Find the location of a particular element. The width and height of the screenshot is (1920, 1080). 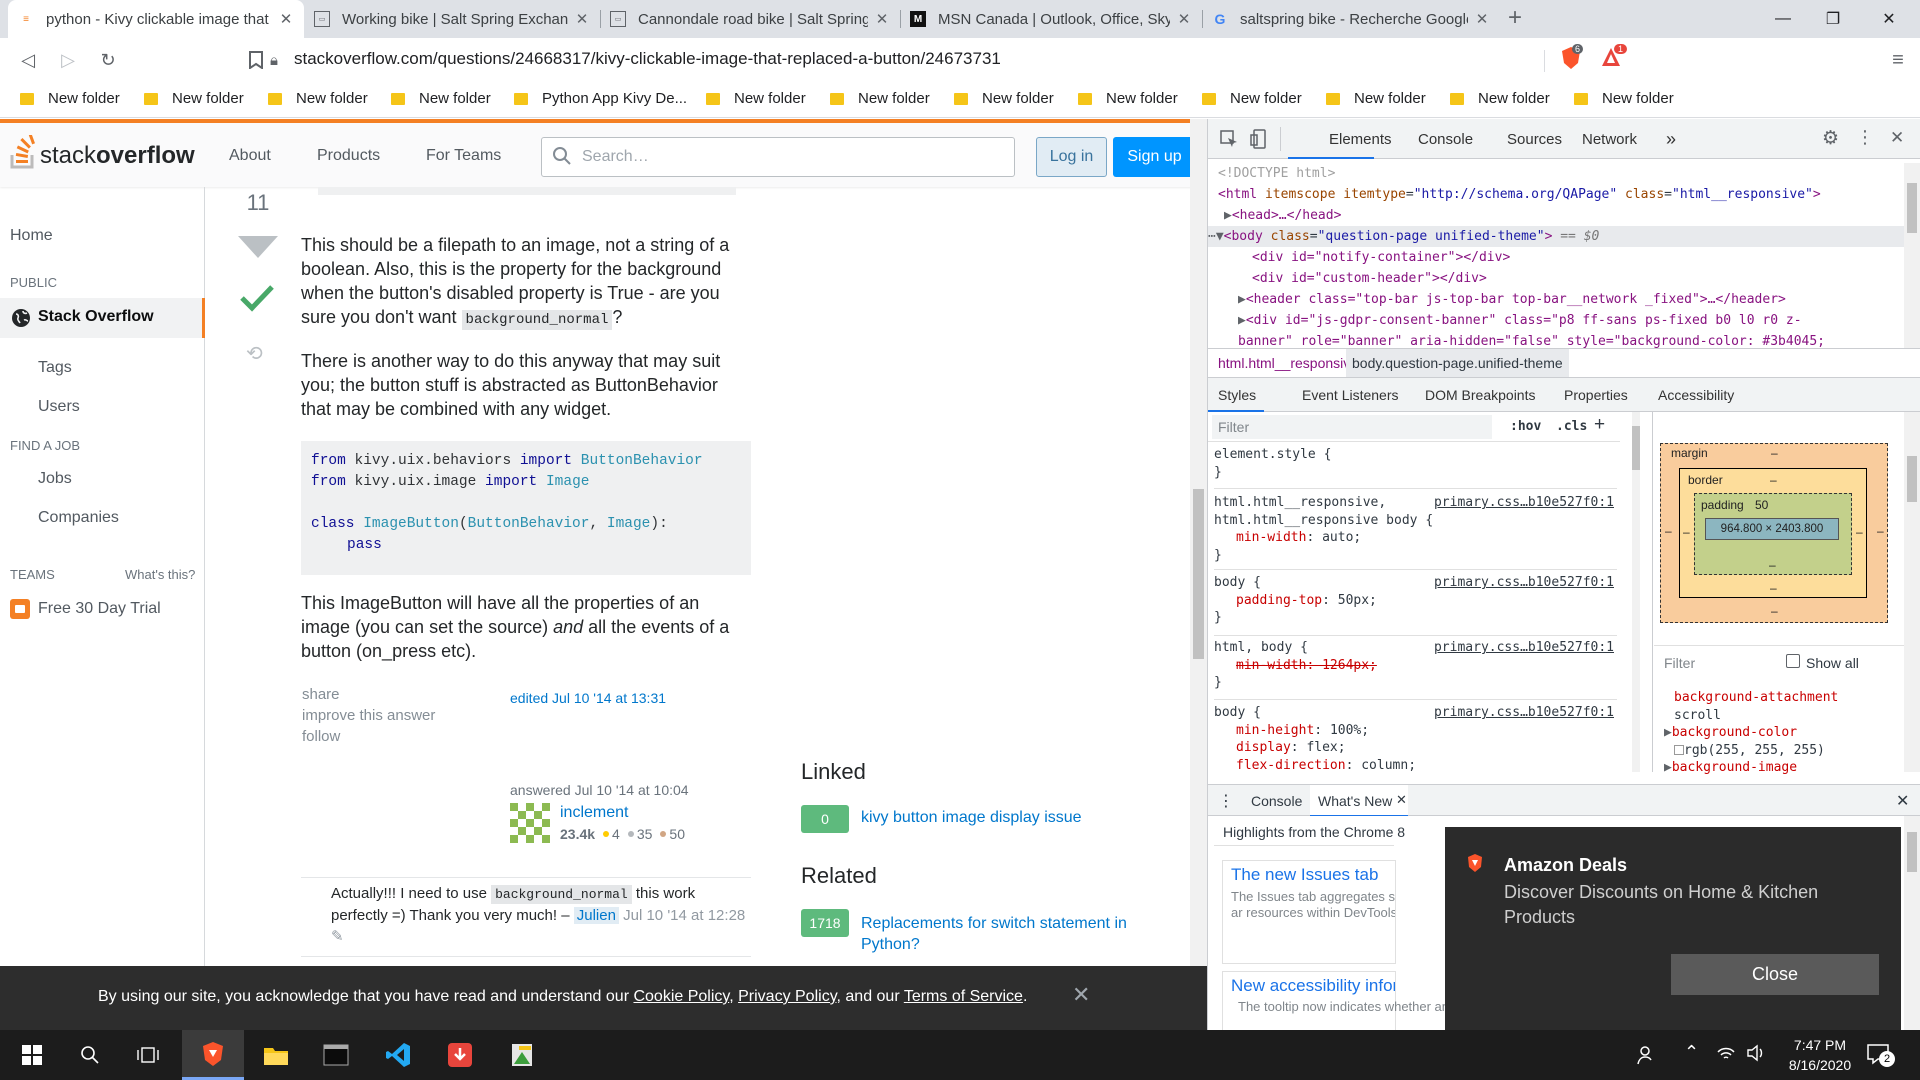

tab-stackoverflow: ≡ python - Kivy clickable image that ✕ is located at coordinates (156, 19).